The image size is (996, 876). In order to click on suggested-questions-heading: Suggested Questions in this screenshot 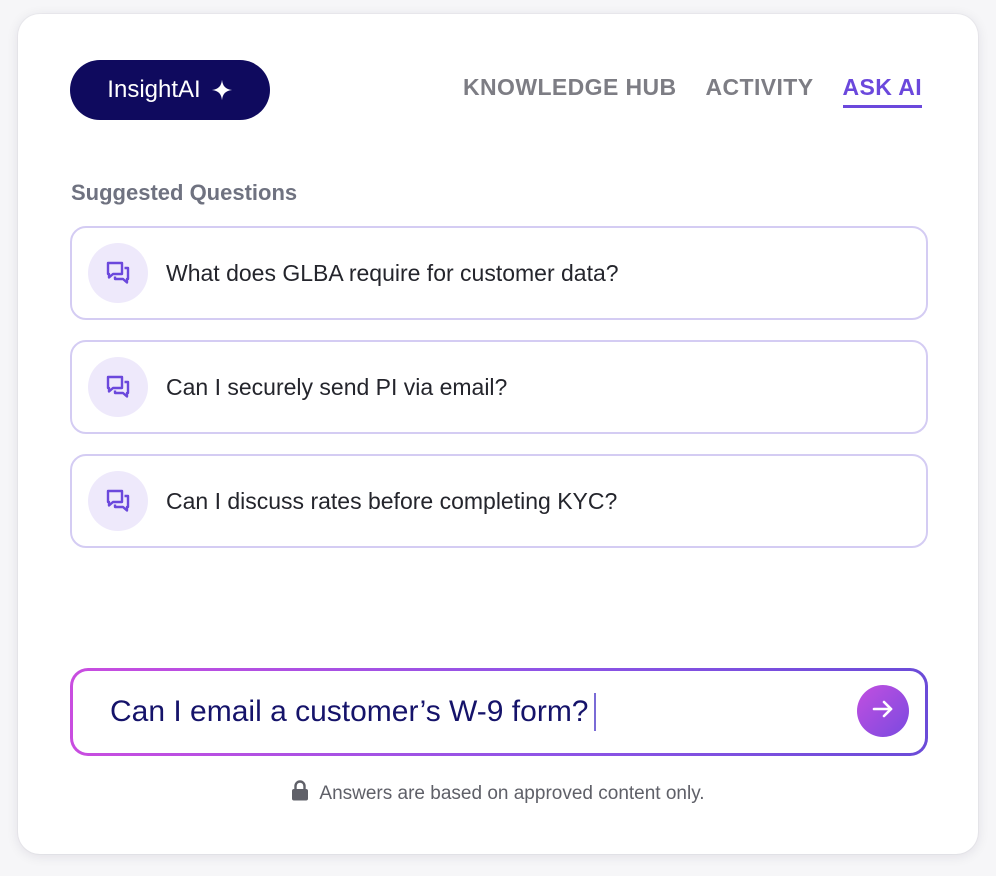, I will do `click(184, 192)`.